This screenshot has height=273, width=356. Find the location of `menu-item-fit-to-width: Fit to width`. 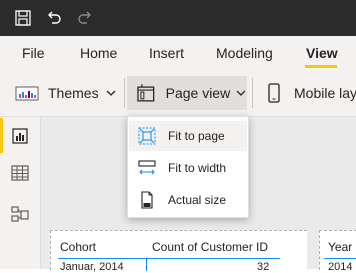

menu-item-fit-to-width: Fit to width is located at coordinates (188, 168).